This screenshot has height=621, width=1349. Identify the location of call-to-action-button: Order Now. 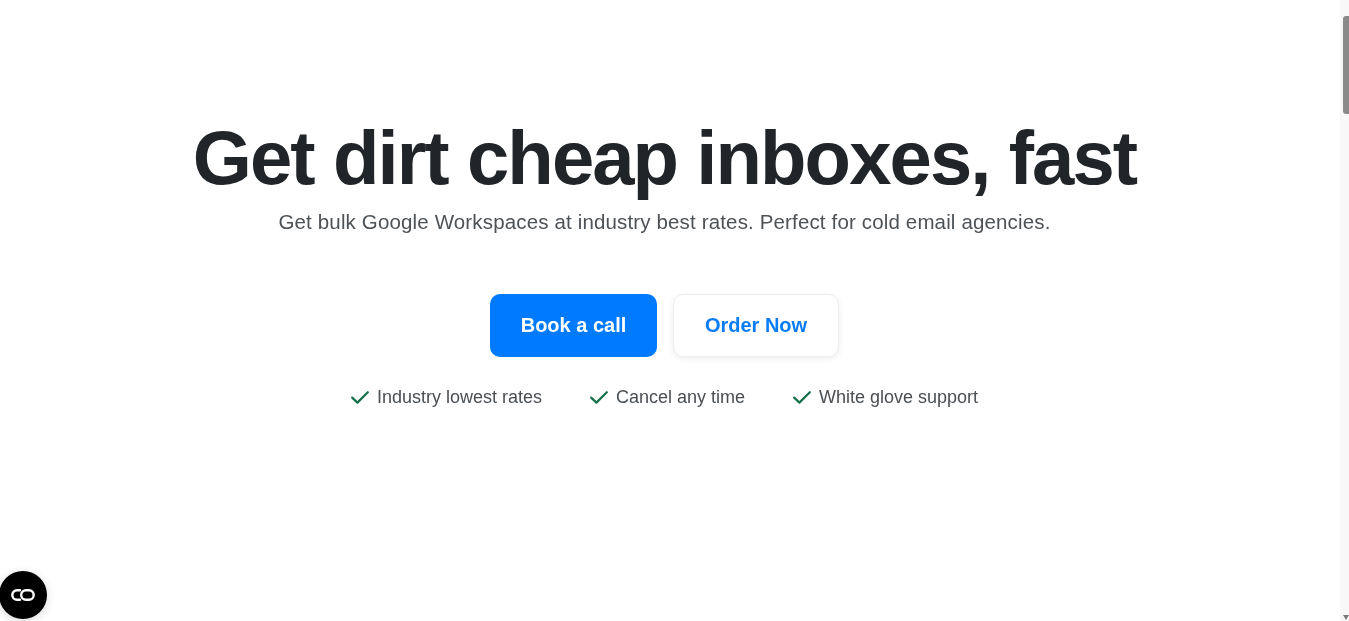
(756, 325).